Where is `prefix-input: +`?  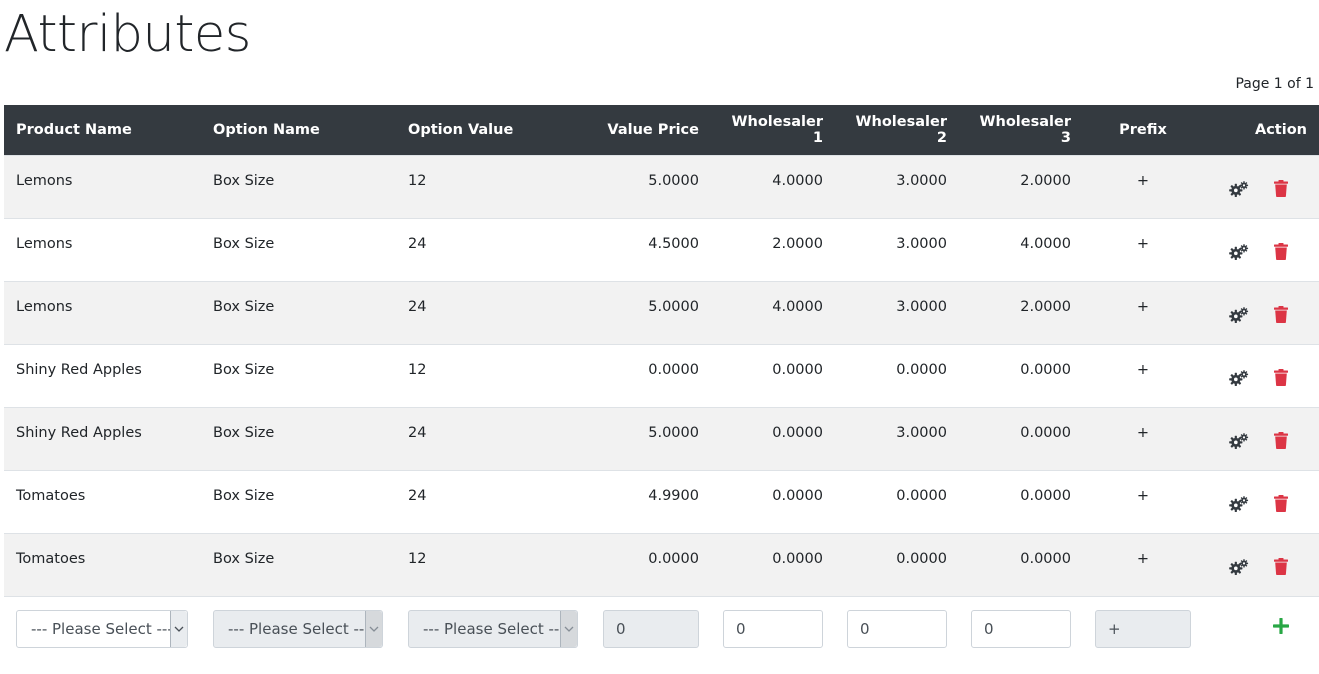 prefix-input: + is located at coordinates (1143, 628).